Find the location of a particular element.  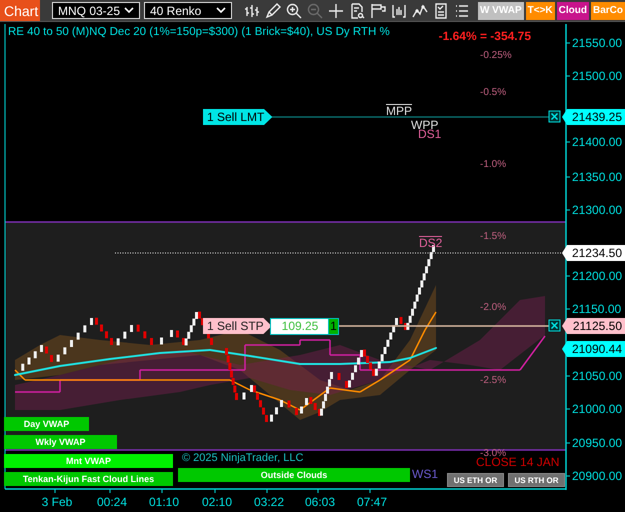

price-axis-label: 21150.00 is located at coordinates (597, 309).